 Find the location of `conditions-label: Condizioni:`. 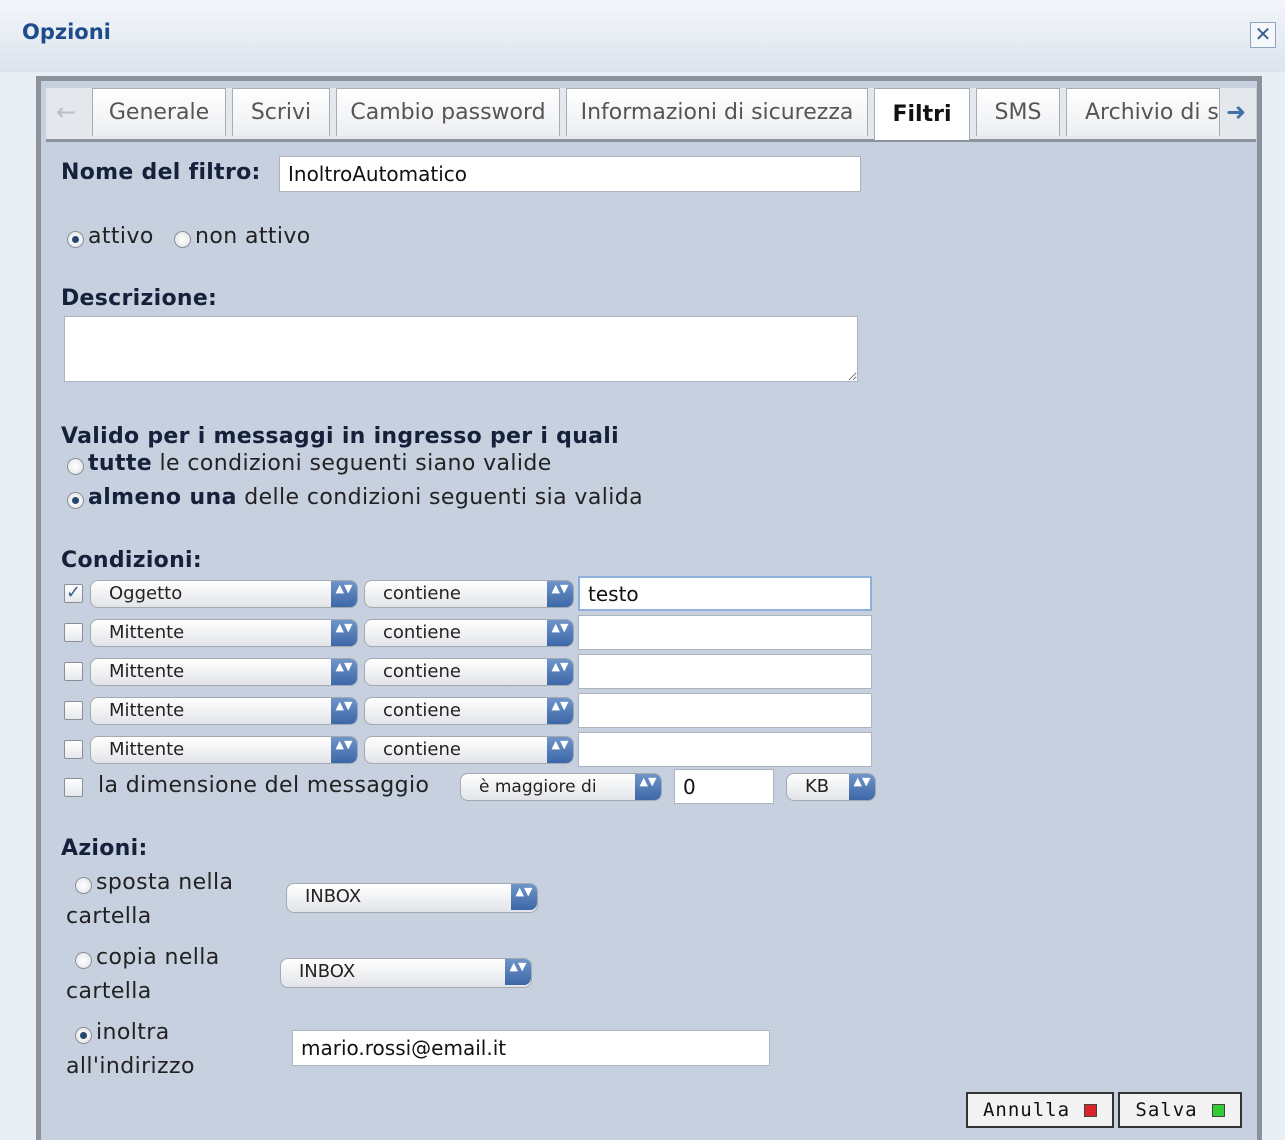

conditions-label: Condizioni: is located at coordinates (131, 560).